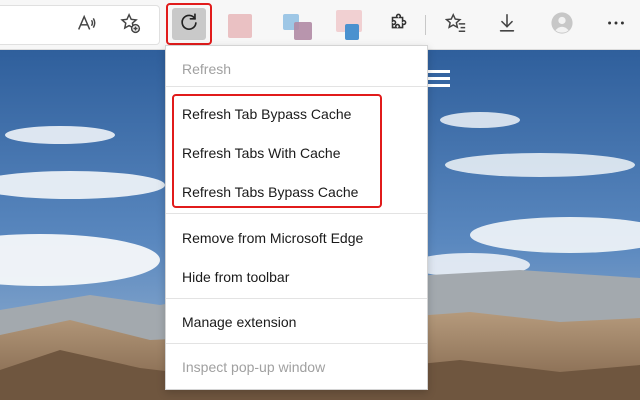 The height and width of the screenshot is (400, 640). I want to click on favorites-star-icon, so click(455, 25).